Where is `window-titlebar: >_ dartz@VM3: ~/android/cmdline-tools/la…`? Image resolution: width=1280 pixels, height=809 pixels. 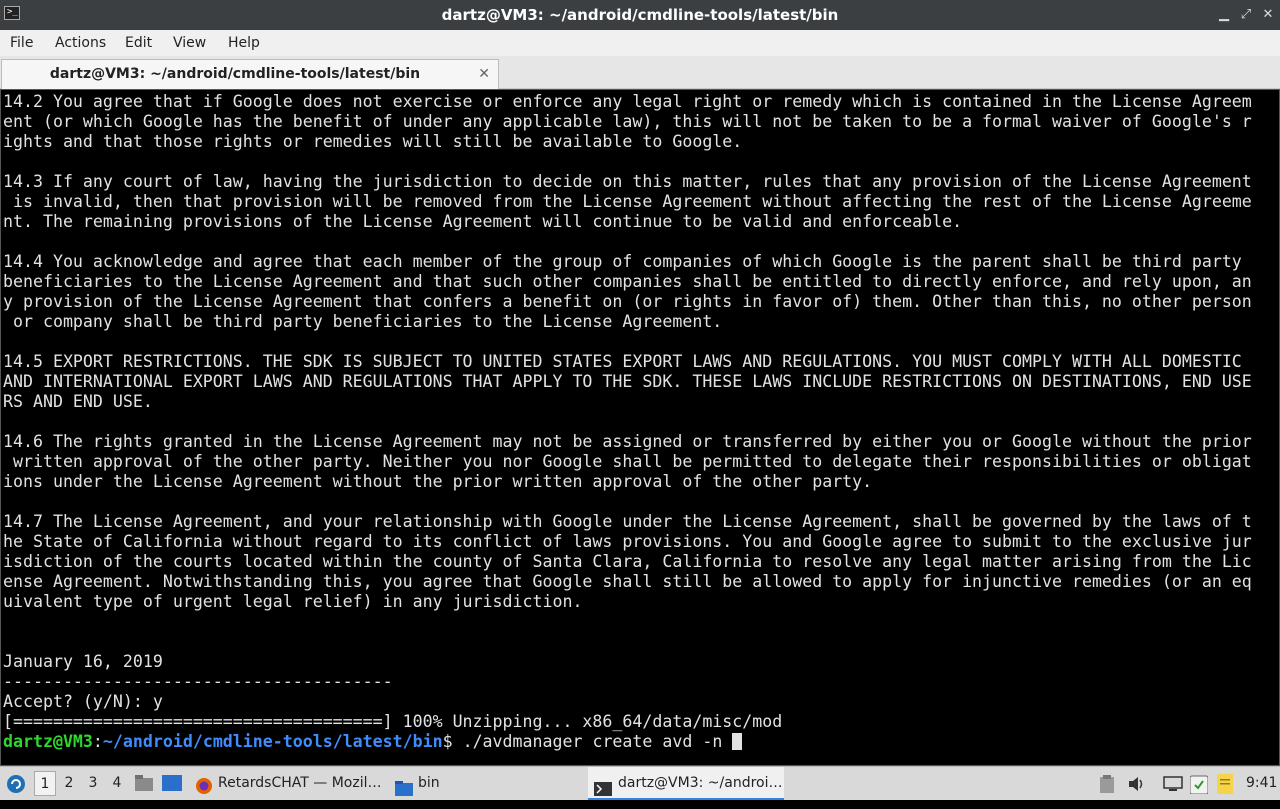
window-titlebar: >_ dartz@VM3: ~/android/cmdline-tools/la… is located at coordinates (640, 15).